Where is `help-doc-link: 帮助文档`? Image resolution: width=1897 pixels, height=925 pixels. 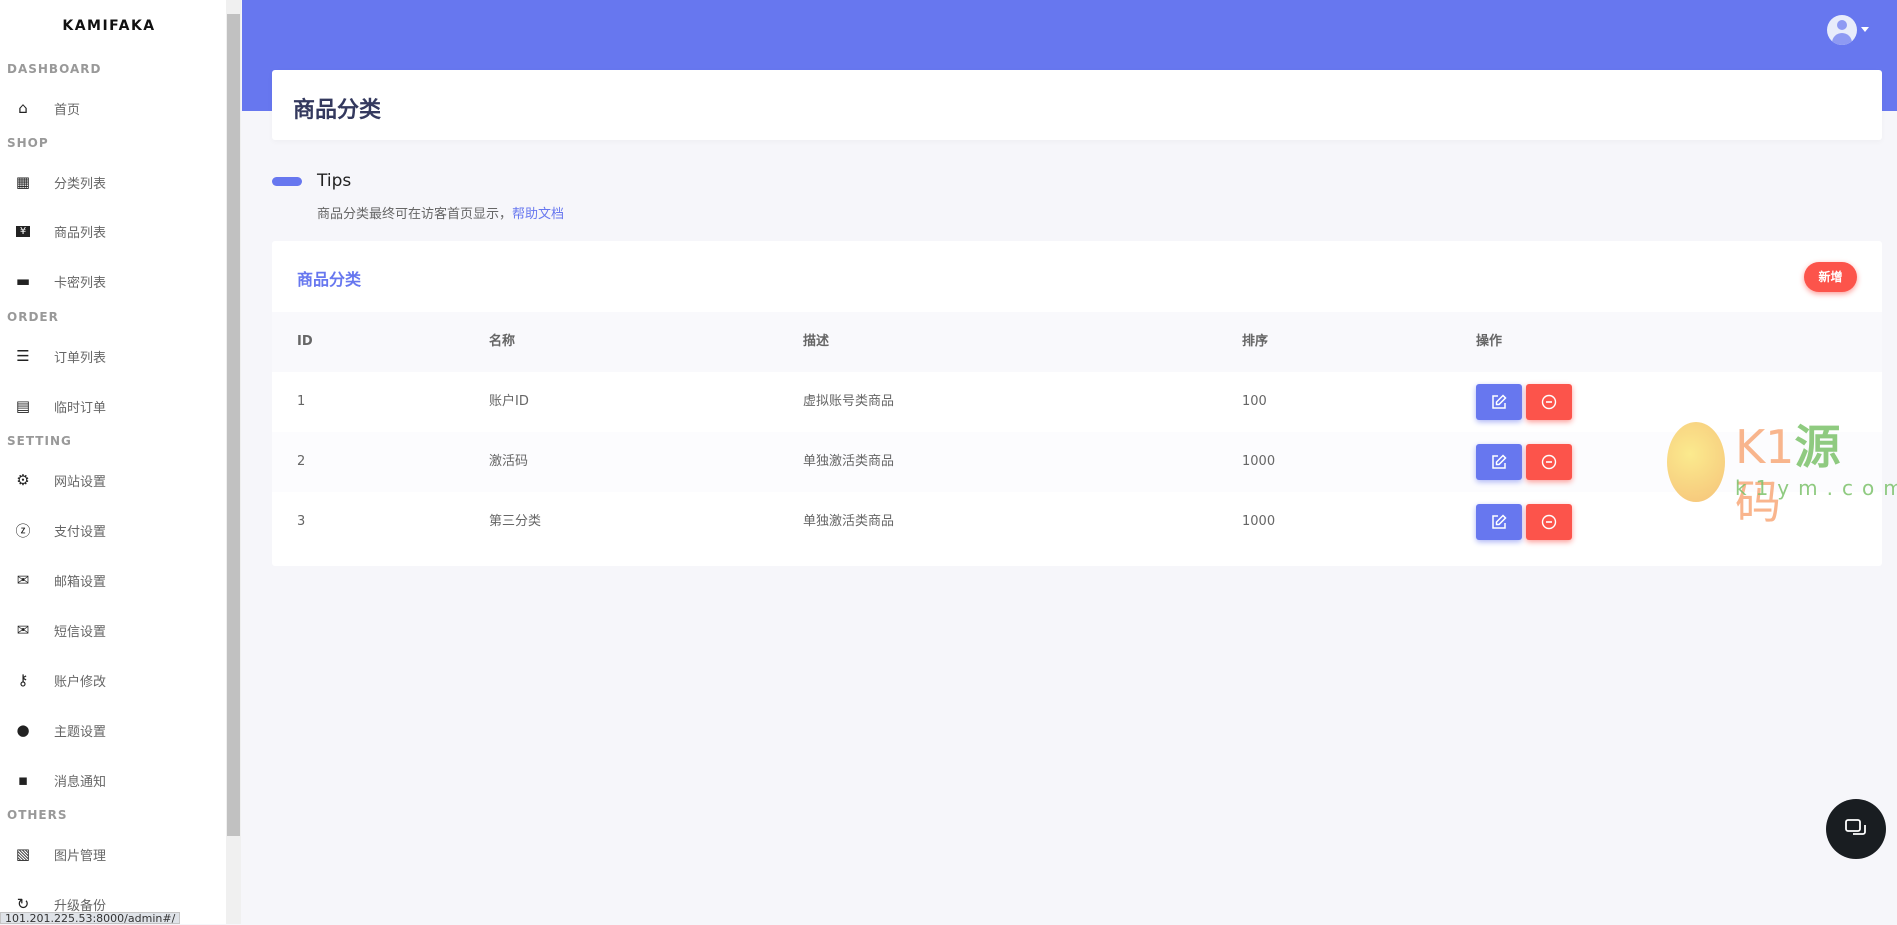
help-doc-link: 帮助文档 is located at coordinates (538, 214).